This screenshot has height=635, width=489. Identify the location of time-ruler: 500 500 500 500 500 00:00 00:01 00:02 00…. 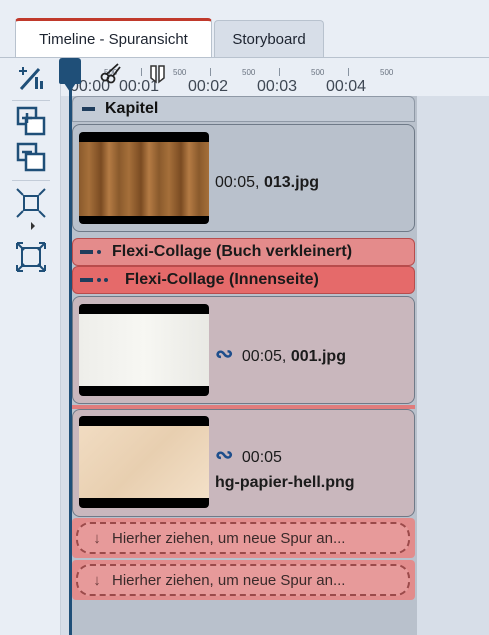
(275, 77).